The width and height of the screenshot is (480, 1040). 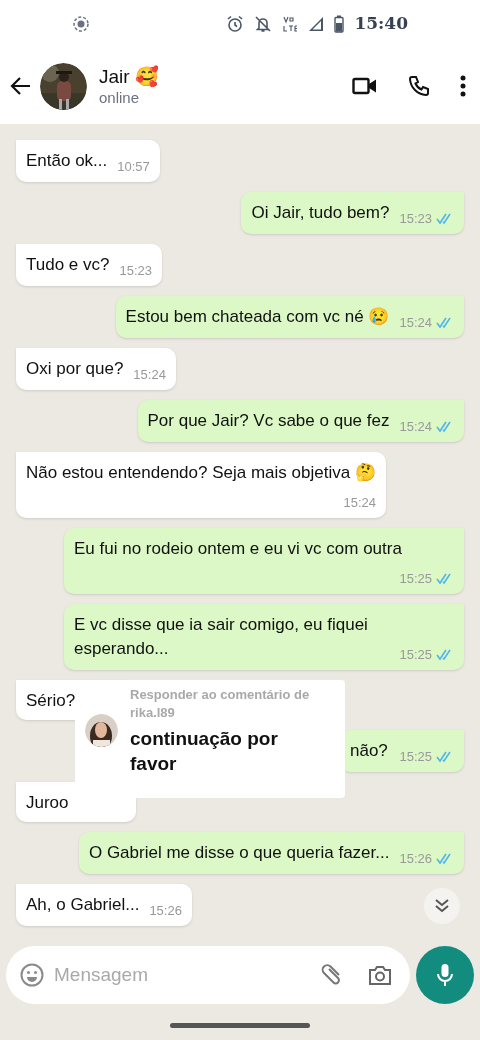 What do you see at coordinates (75, 368) in the screenshot?
I see `message-text: Oxi por que?` at bounding box center [75, 368].